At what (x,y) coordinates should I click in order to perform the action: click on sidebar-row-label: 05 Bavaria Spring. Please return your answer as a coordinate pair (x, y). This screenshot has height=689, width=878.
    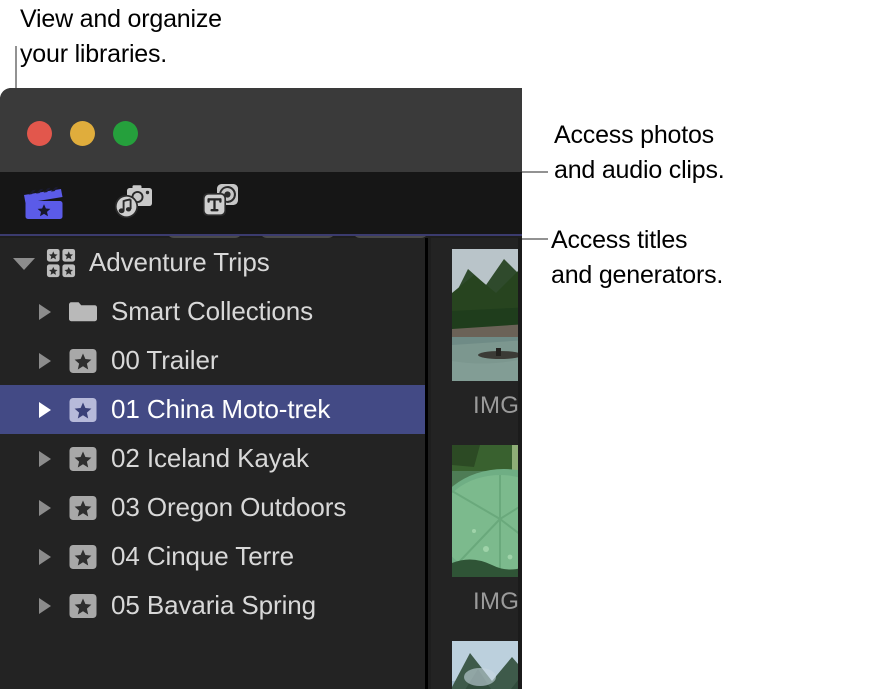
    Looking at the image, I should click on (213, 605).